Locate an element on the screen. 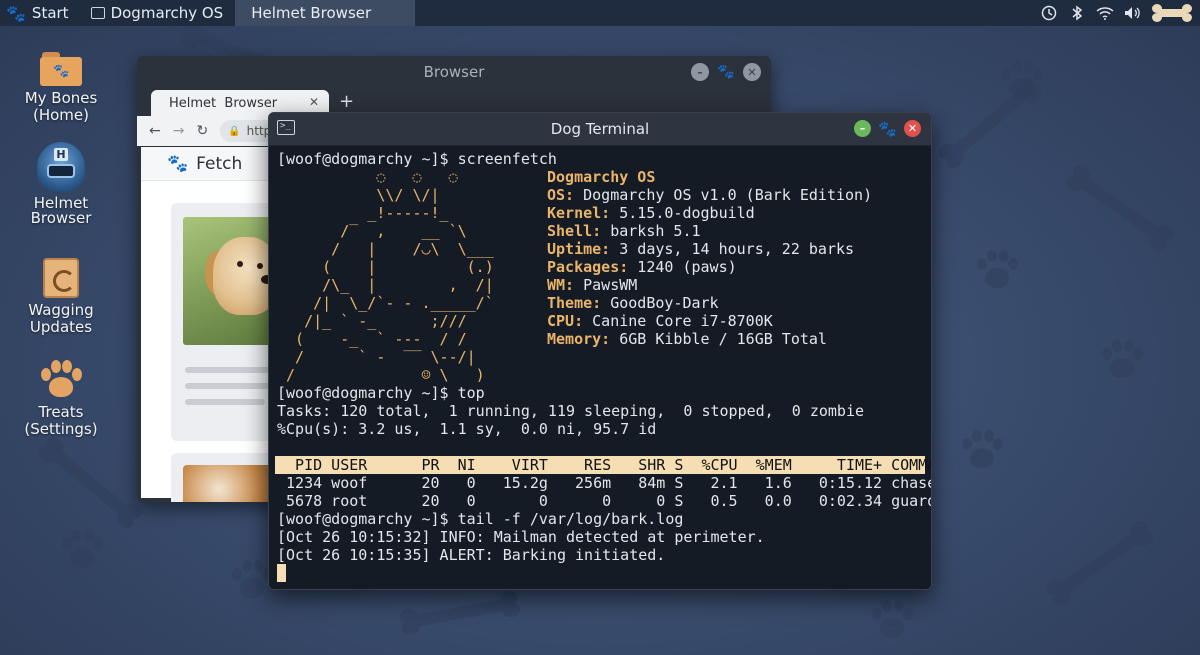  system-info-value: 1240 (paws) is located at coordinates (682, 267).